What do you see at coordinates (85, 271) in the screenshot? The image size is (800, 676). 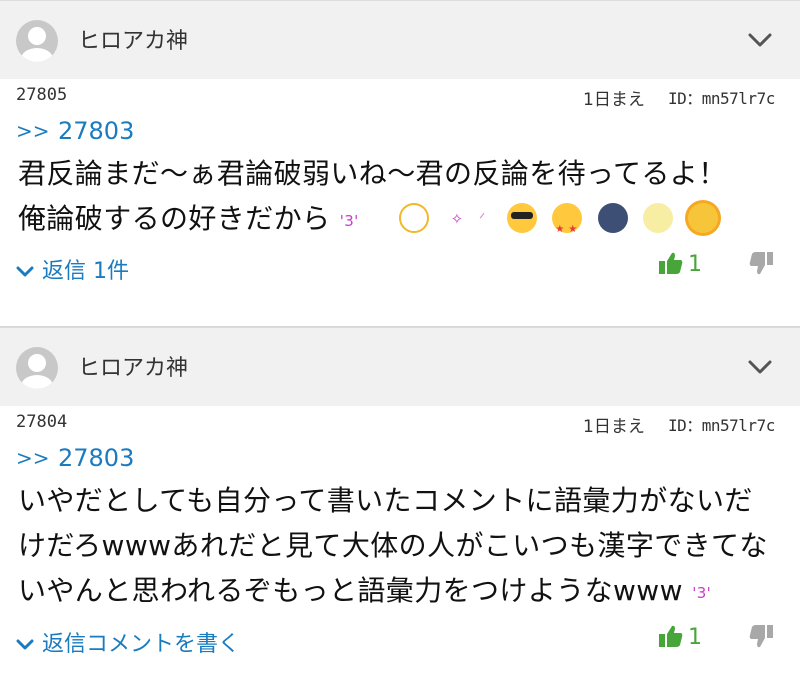 I see `replies-label: 返信 1件` at bounding box center [85, 271].